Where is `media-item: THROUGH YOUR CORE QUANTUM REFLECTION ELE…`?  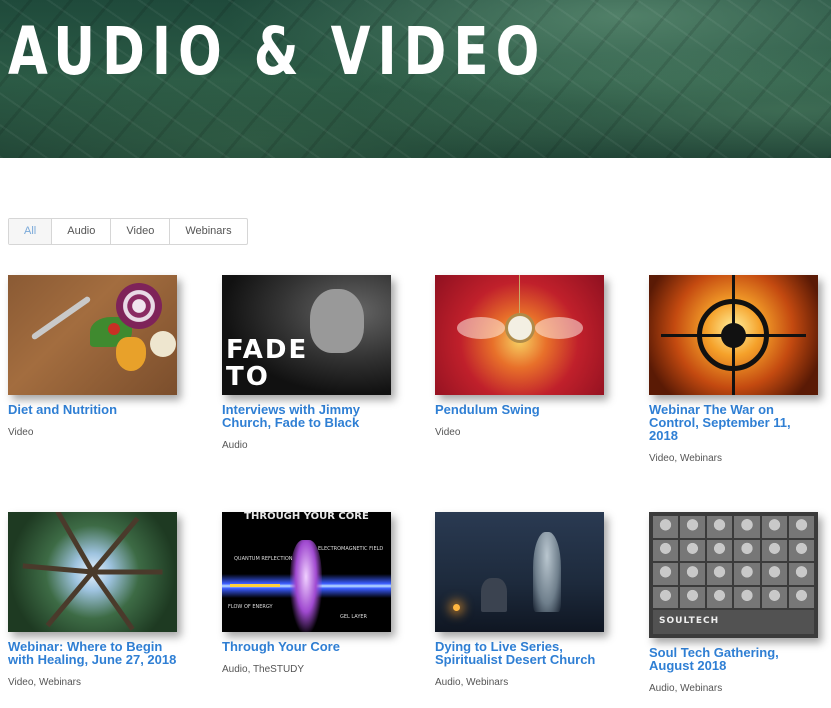
media-item: THROUGH YOUR CORE QUANTUM REFLECTION ELE… is located at coordinates (308, 593).